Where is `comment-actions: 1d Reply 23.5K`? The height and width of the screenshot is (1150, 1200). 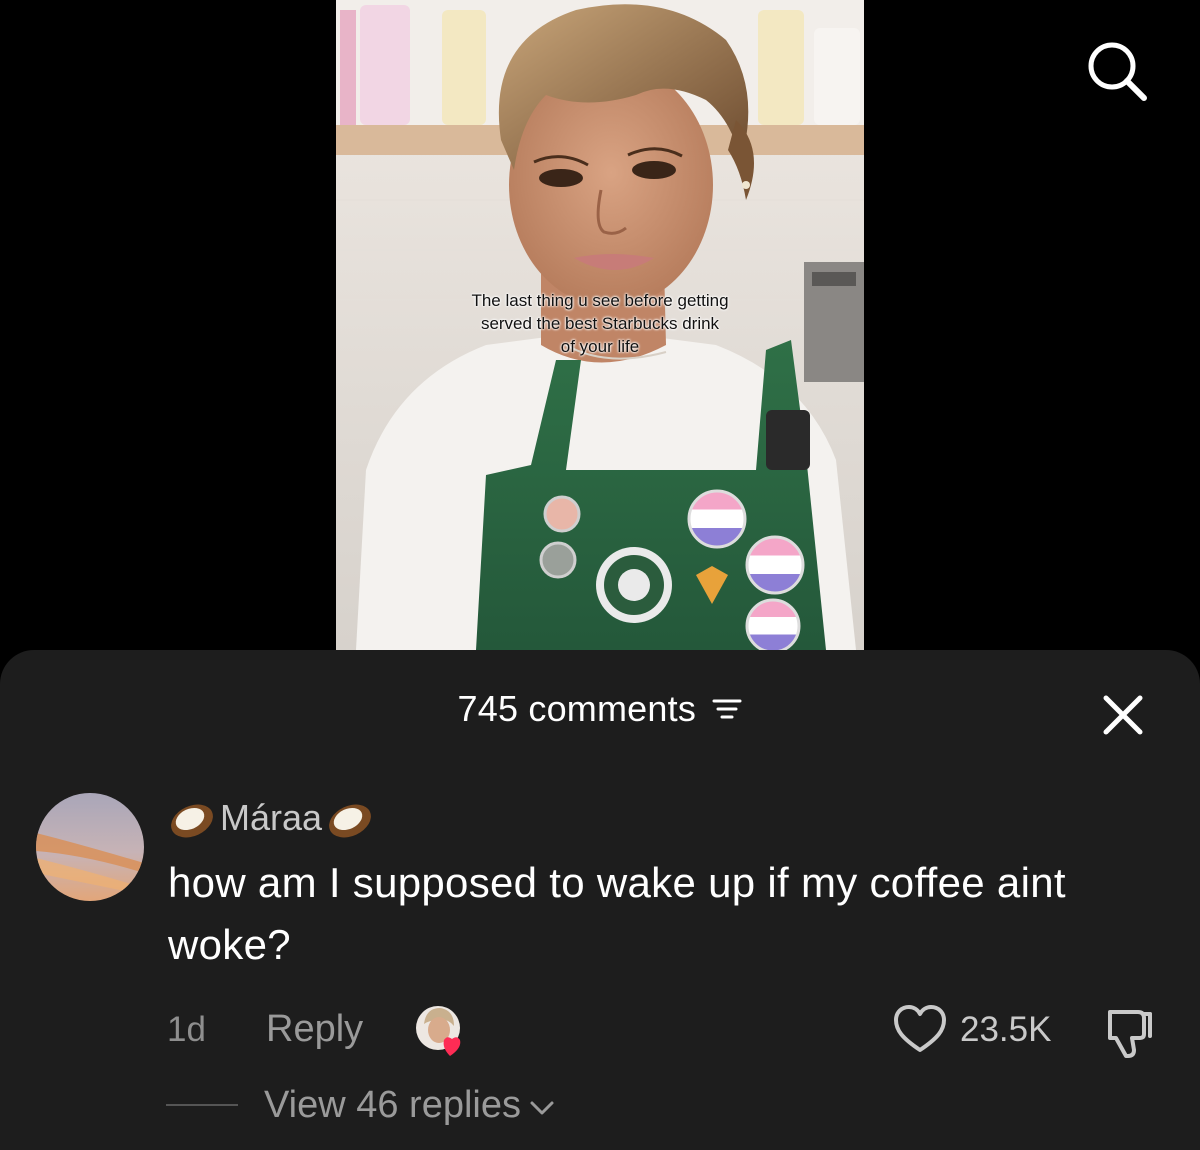 comment-actions: 1d Reply 23.5K is located at coordinates (600, 1030).